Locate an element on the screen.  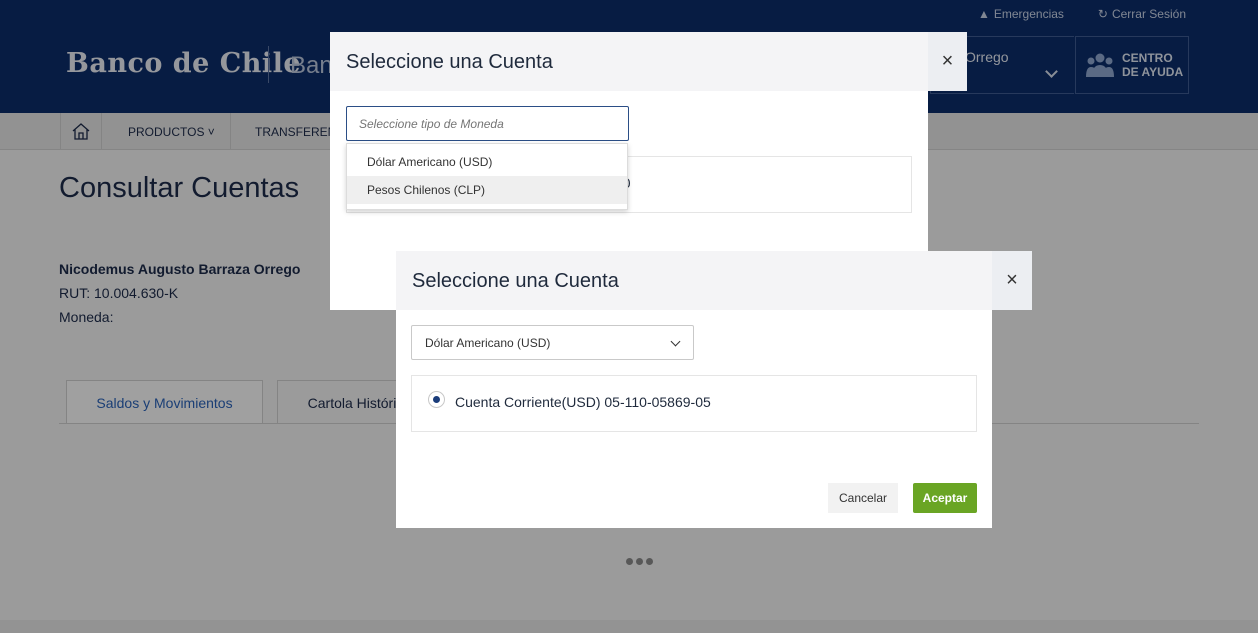
account-option: Cuenta Corriente(USD) 05-110-05869-05 is located at coordinates (694, 403).